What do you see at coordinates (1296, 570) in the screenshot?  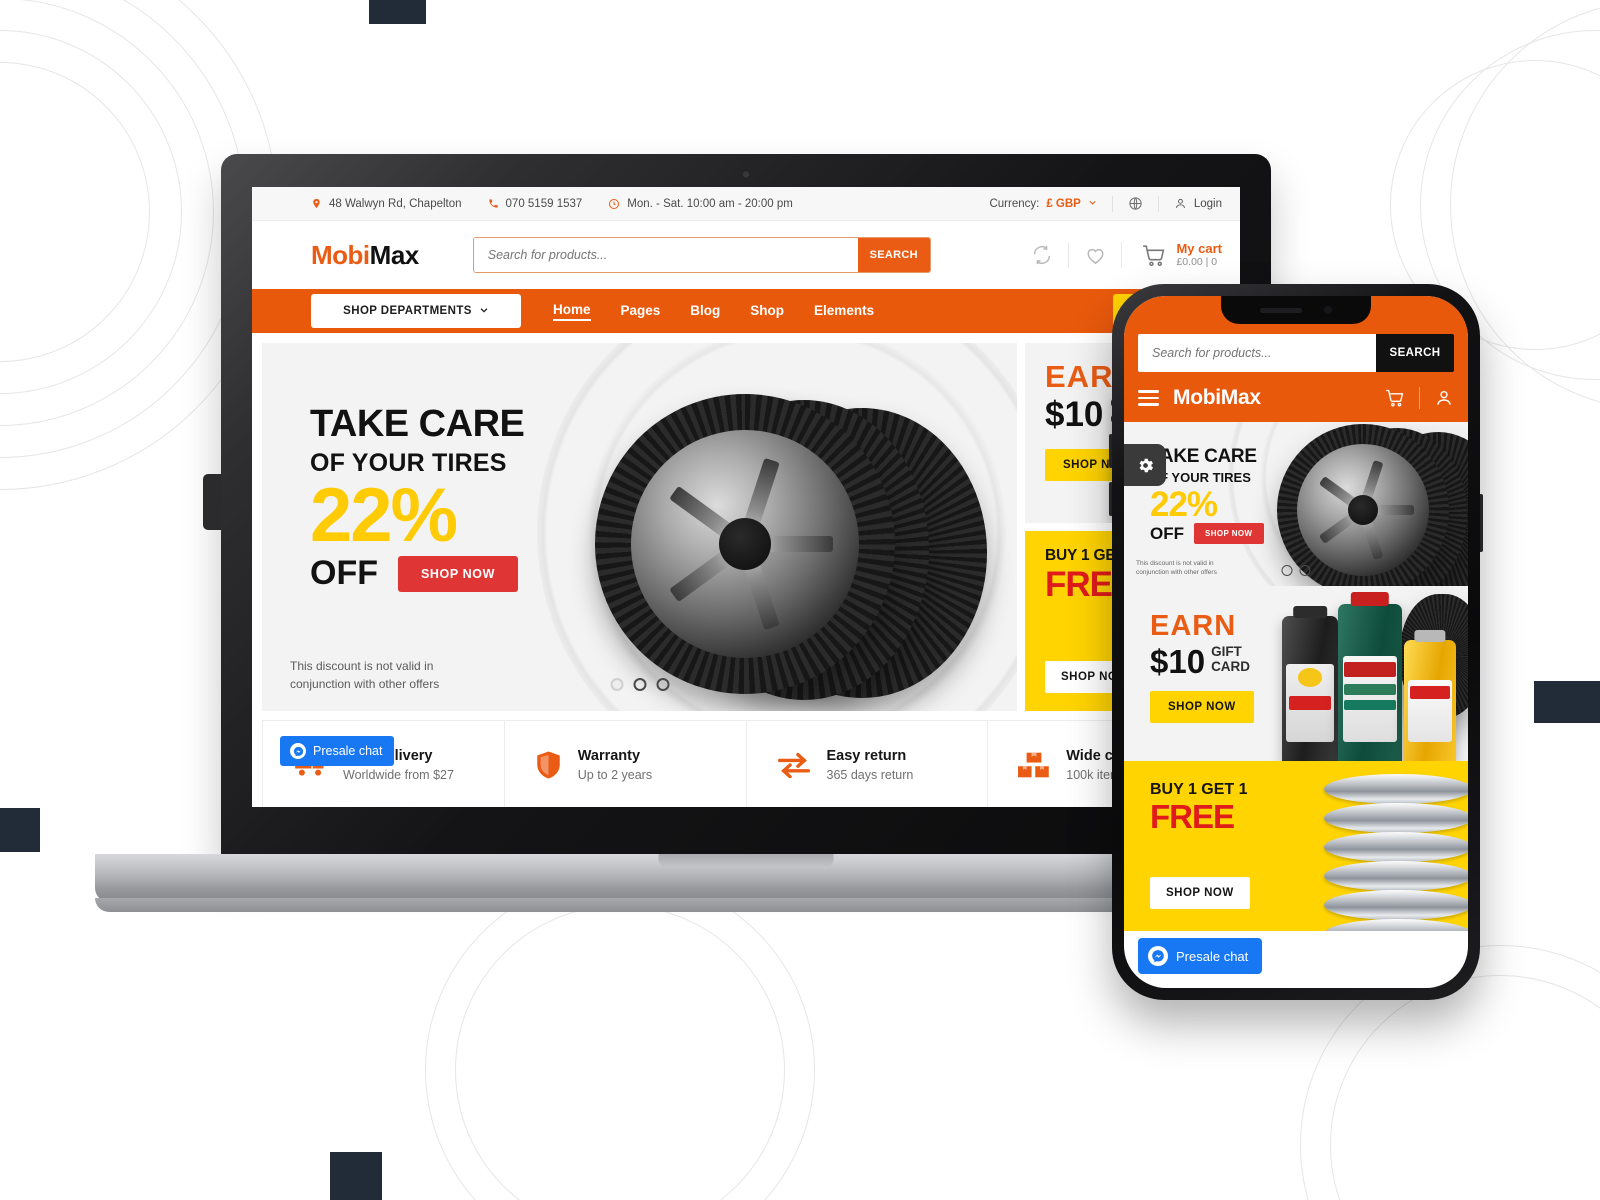 I see `mobile-carousel-dots` at bounding box center [1296, 570].